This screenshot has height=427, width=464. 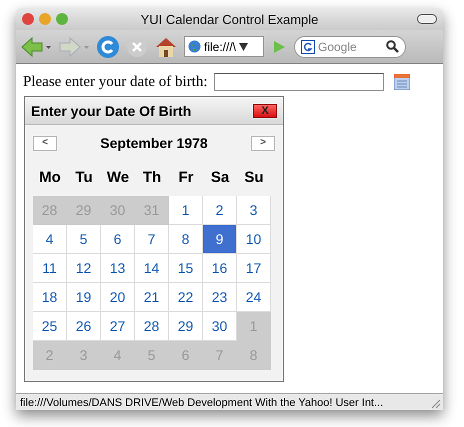 What do you see at coordinates (254, 268) in the screenshot?
I see `day-cell: 17` at bounding box center [254, 268].